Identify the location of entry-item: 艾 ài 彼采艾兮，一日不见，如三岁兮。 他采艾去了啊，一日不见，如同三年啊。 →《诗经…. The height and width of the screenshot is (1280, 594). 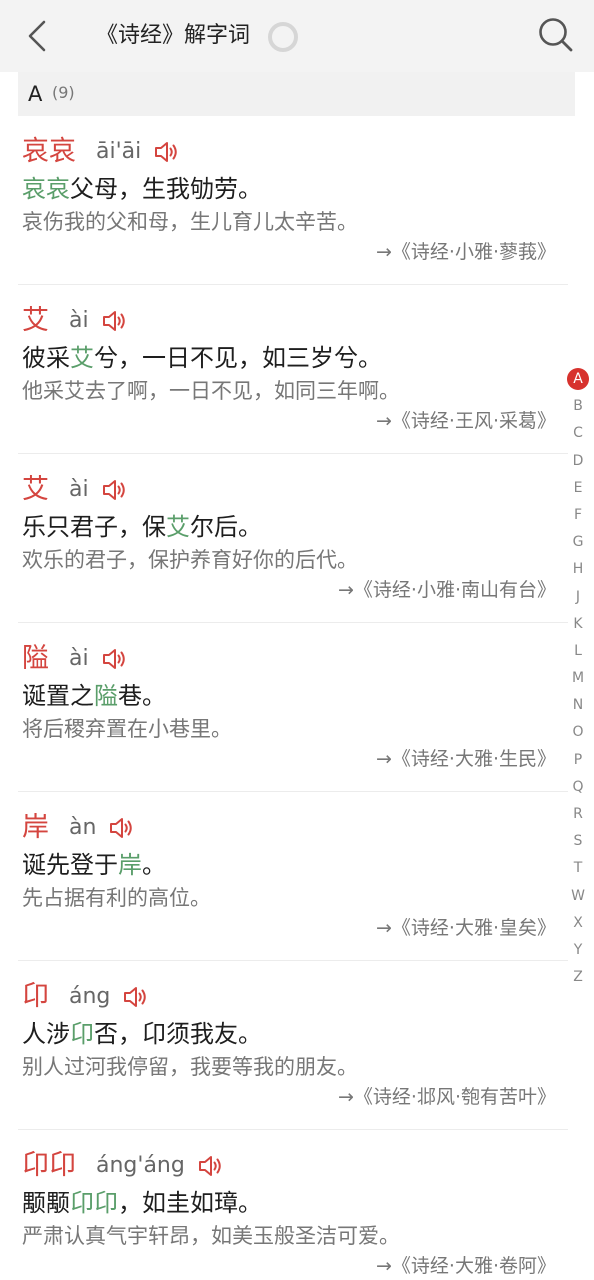
(293, 369).